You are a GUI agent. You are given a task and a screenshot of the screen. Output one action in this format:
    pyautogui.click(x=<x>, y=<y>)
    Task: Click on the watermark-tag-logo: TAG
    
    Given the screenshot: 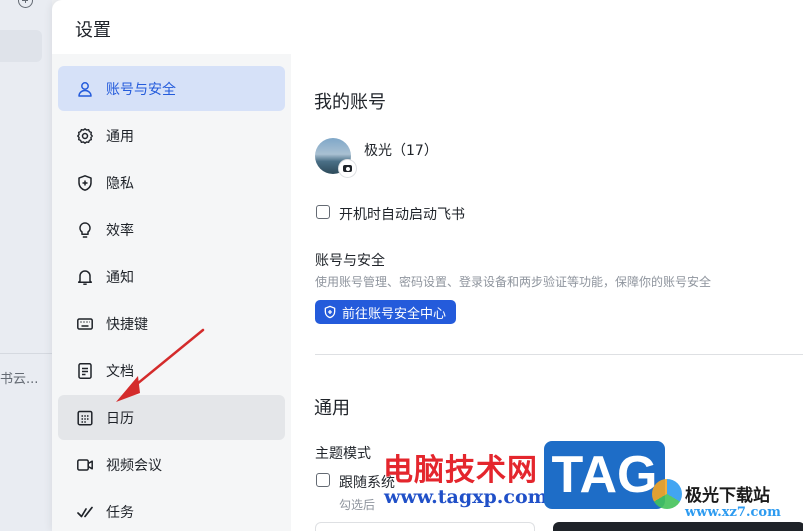 What is the action you would take?
    pyautogui.click(x=604, y=475)
    